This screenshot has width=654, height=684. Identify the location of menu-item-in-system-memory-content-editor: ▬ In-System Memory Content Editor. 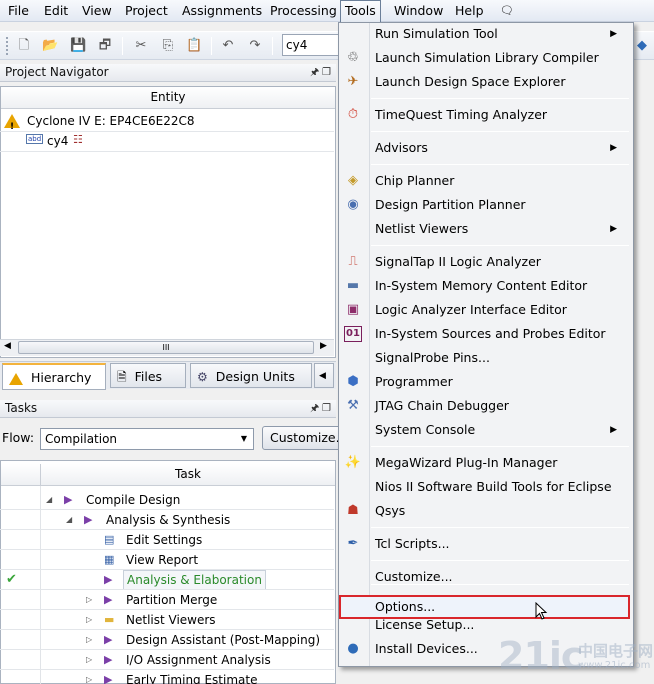
(485, 286).